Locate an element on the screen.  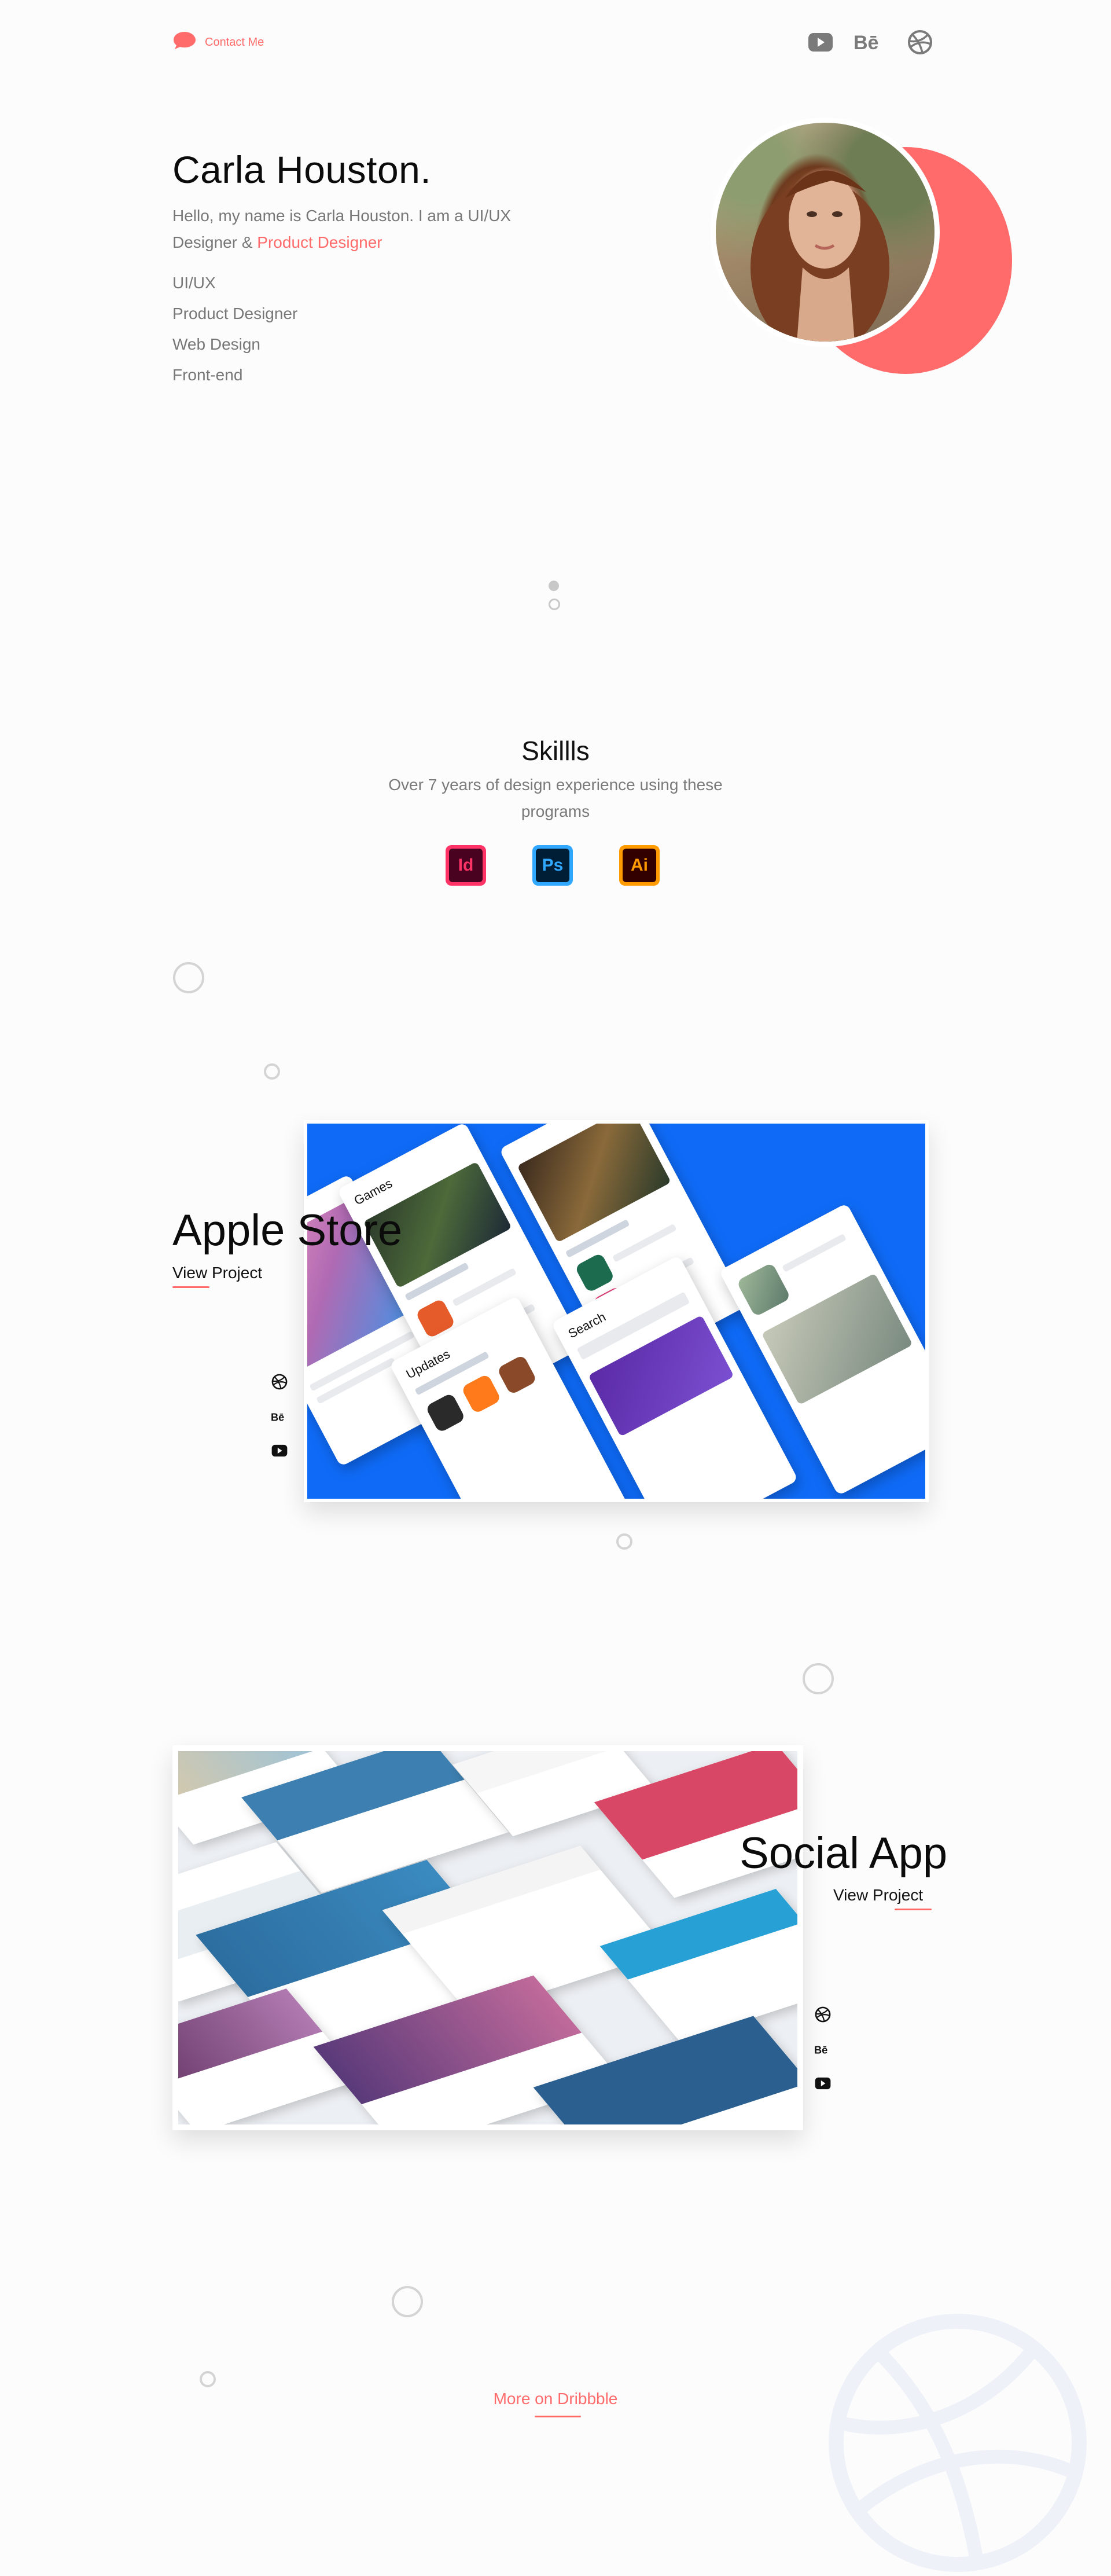
illustrator-icon: Ai is located at coordinates (639, 865).